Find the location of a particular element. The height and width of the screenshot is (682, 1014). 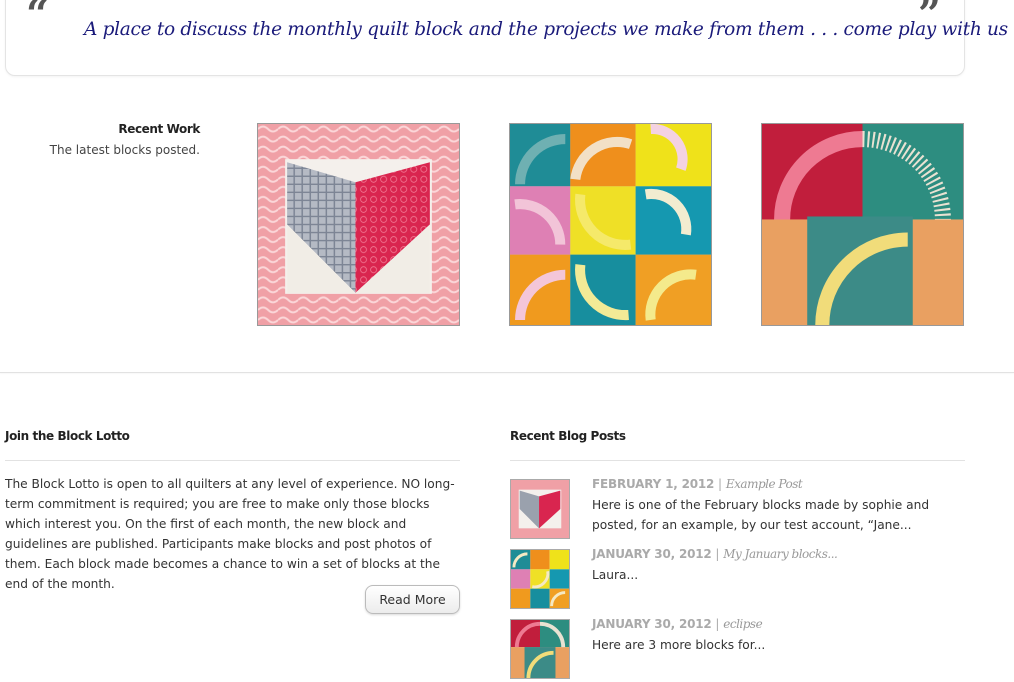

heart-quilt-block-image is located at coordinates (358, 224).